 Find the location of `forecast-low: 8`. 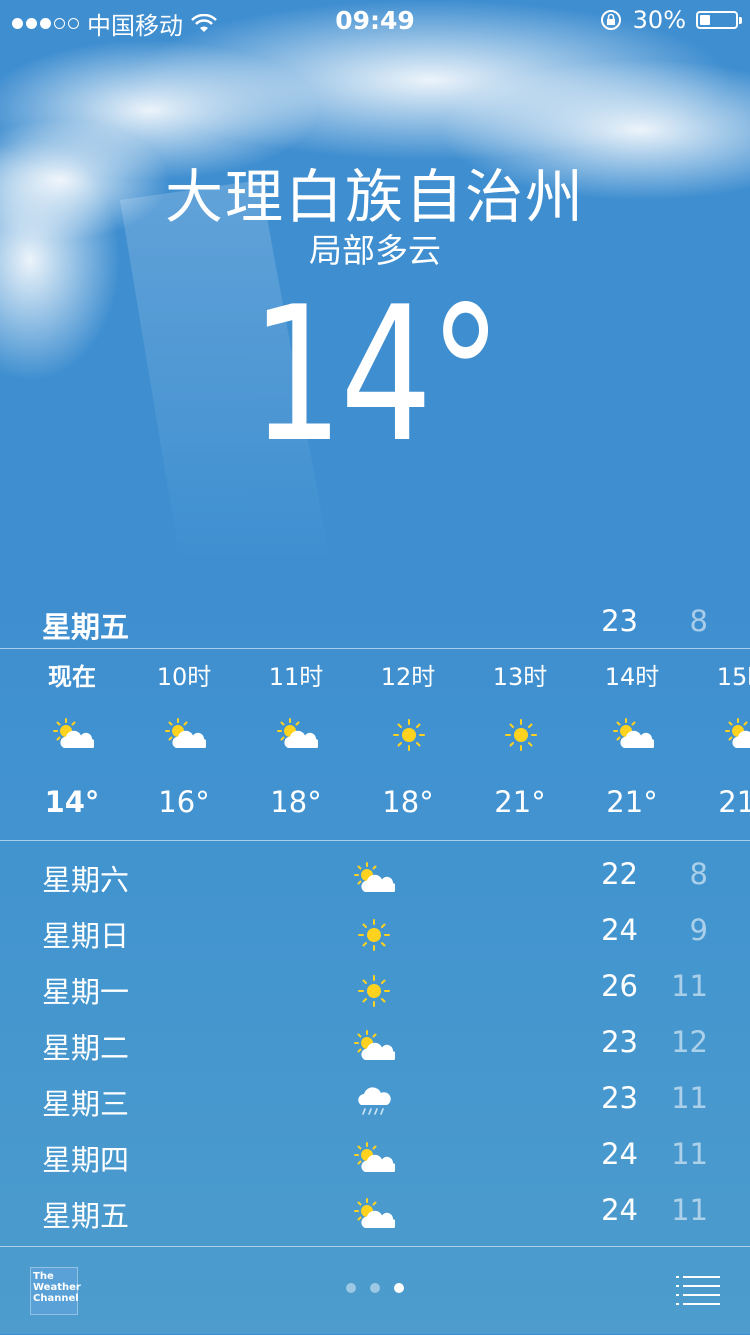

forecast-low: 8 is located at coordinates (698, 874).